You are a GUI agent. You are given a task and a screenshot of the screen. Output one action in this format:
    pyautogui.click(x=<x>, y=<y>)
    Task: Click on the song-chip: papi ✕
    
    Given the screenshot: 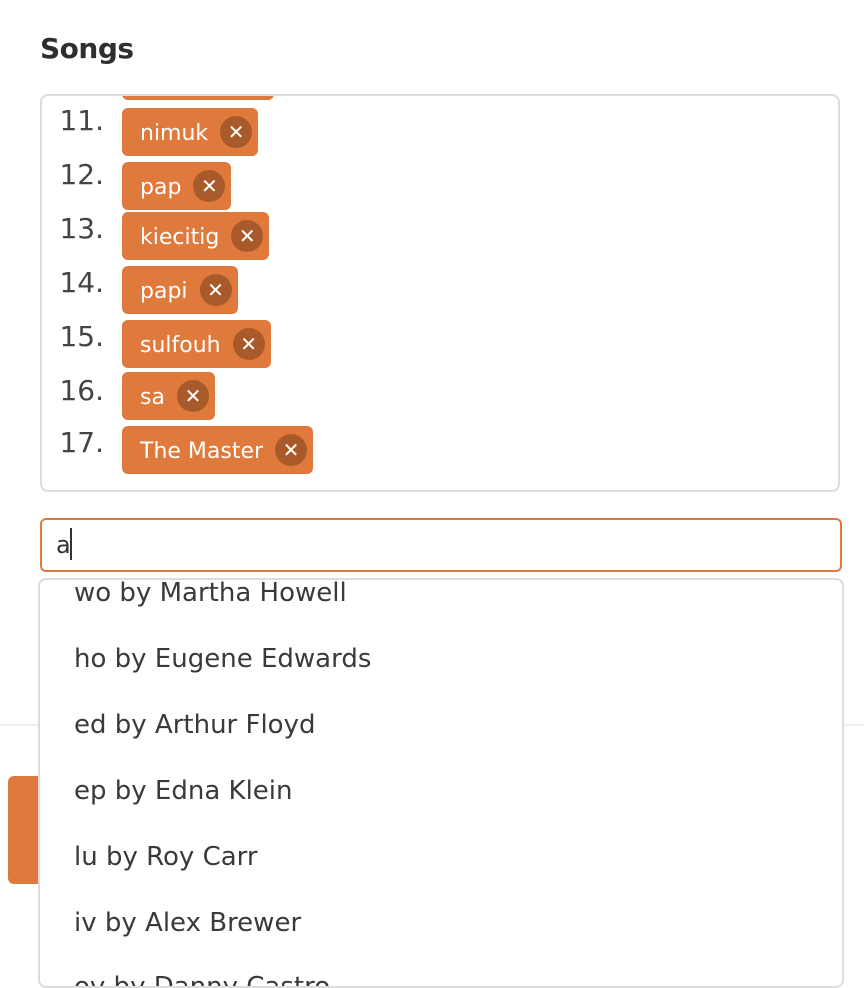 What is the action you would take?
    pyautogui.click(x=180, y=290)
    